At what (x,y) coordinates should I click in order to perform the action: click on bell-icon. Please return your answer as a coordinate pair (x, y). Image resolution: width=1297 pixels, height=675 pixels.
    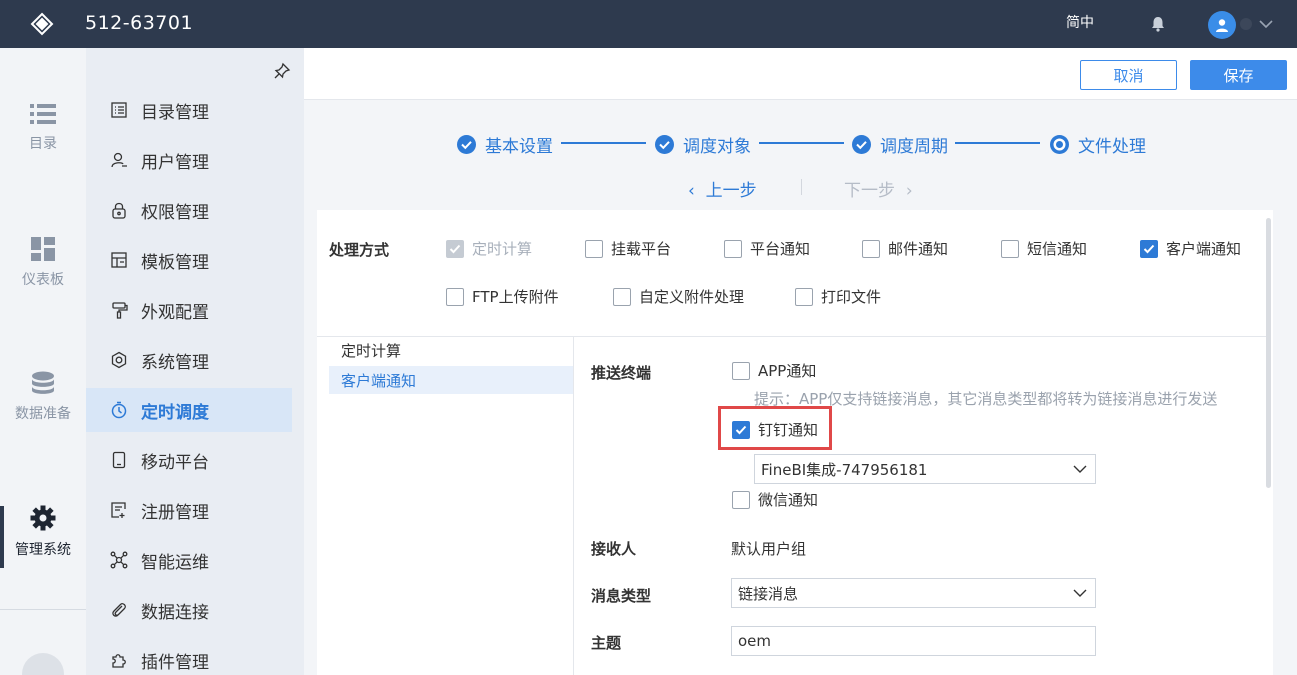
    Looking at the image, I should click on (1158, 24).